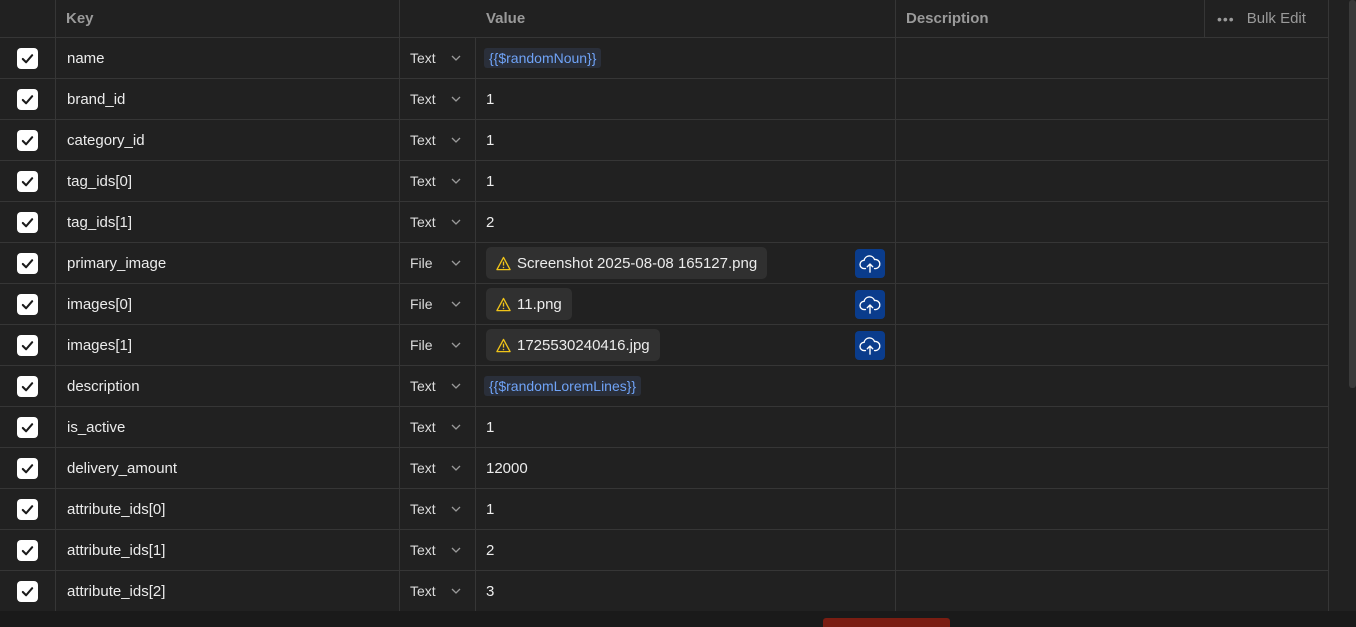 The width and height of the screenshot is (1356, 627). I want to click on key-input: tag_ids[0], so click(228, 181).